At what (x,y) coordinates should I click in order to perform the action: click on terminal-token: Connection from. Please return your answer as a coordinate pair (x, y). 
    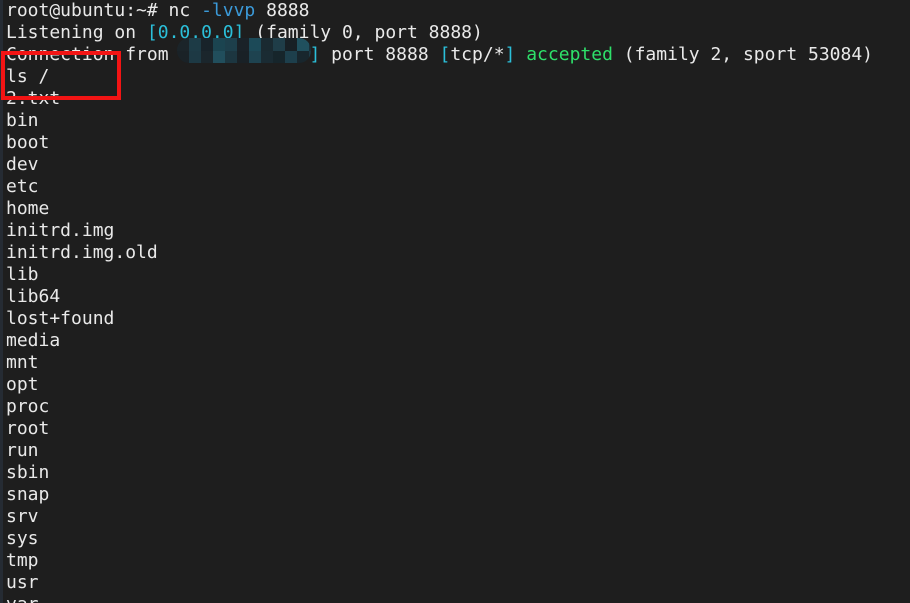
    Looking at the image, I should click on (93, 54).